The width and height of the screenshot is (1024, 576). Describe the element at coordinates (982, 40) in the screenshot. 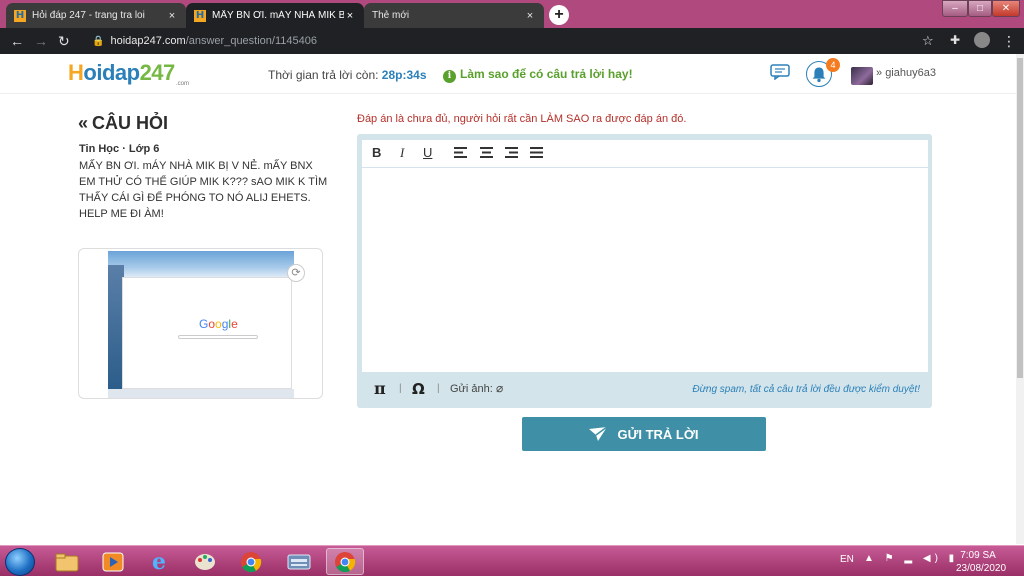

I see `profile-avatar-icon` at that location.